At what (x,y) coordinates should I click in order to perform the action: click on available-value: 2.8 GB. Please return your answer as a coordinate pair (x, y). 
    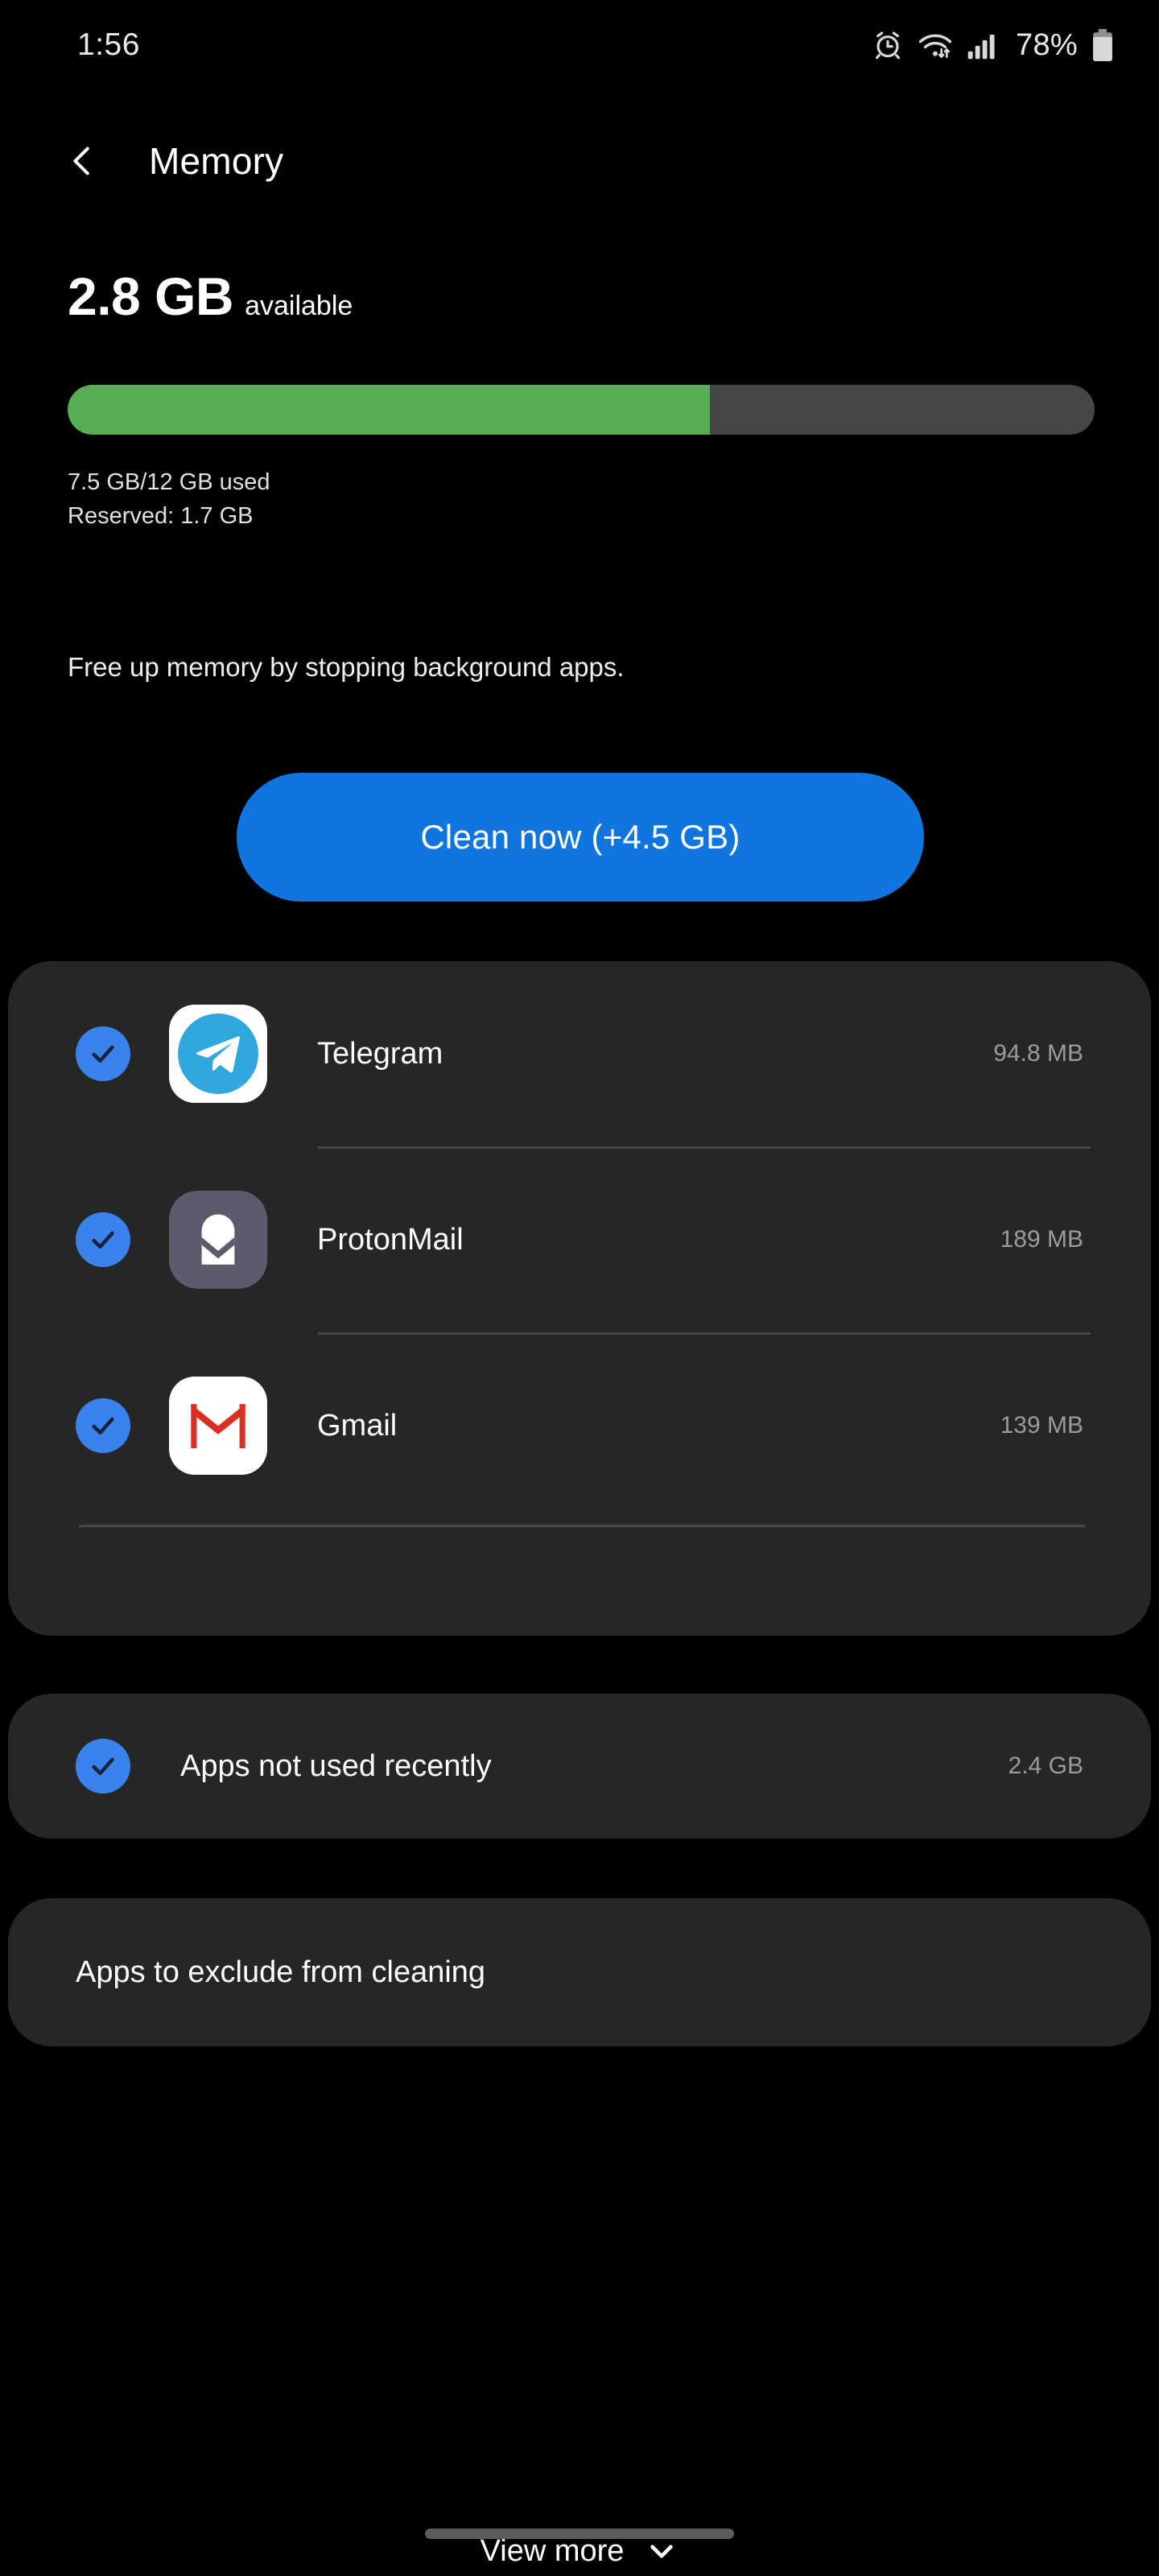
    Looking at the image, I should click on (151, 296).